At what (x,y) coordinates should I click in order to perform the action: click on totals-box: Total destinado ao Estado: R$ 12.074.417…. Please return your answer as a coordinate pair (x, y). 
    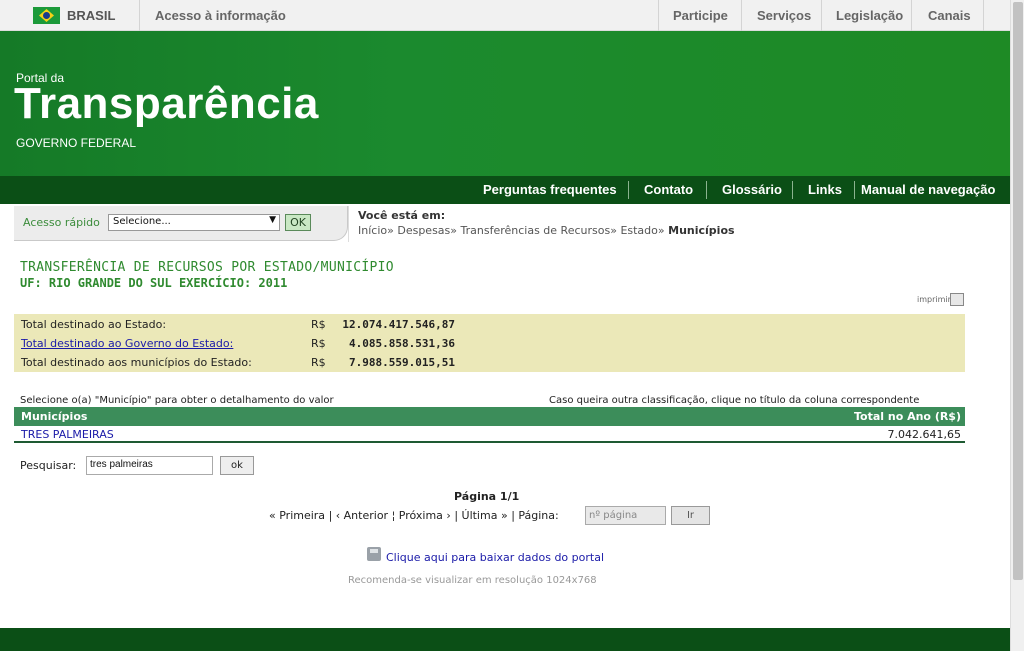
    Looking at the image, I should click on (489, 343).